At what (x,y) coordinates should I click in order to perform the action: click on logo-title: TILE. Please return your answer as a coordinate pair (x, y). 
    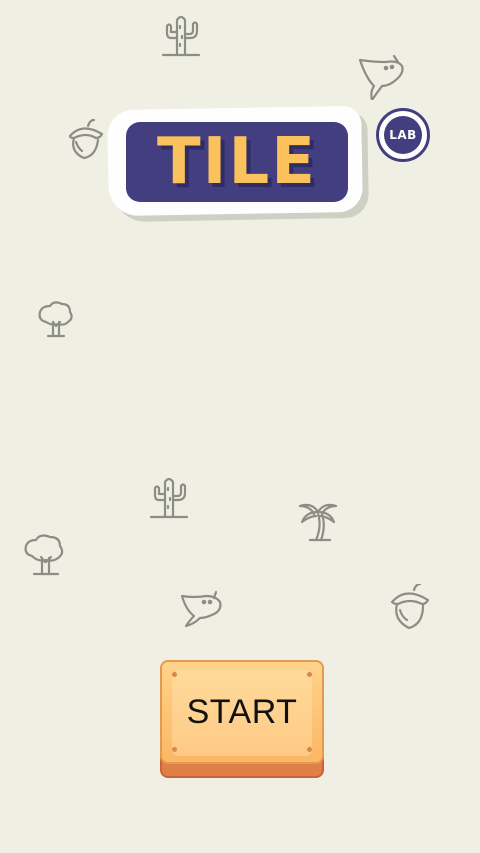
    Looking at the image, I should click on (237, 162).